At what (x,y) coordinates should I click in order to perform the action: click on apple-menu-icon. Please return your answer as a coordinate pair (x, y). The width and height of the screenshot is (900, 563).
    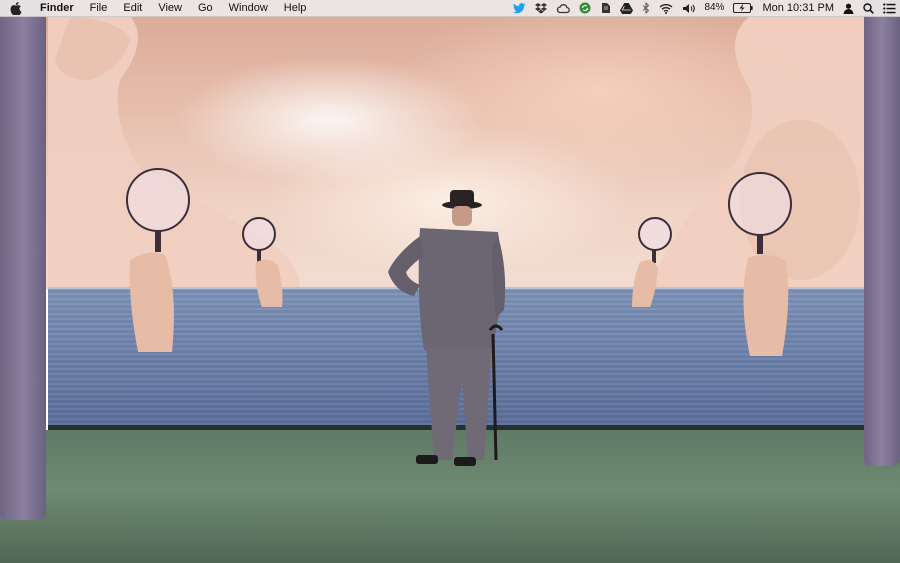
    Looking at the image, I should click on (16, 8).